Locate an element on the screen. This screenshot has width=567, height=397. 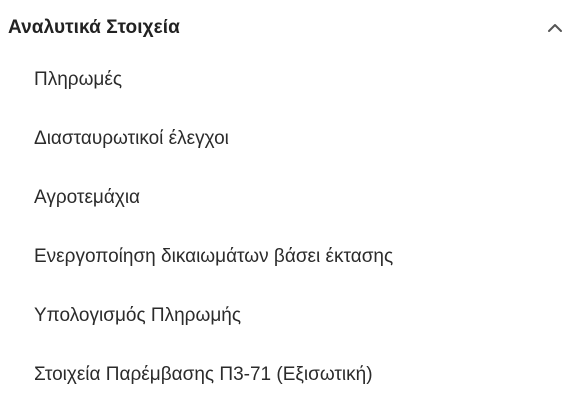
menu-item-label: Πληρωμές is located at coordinates (78, 79).